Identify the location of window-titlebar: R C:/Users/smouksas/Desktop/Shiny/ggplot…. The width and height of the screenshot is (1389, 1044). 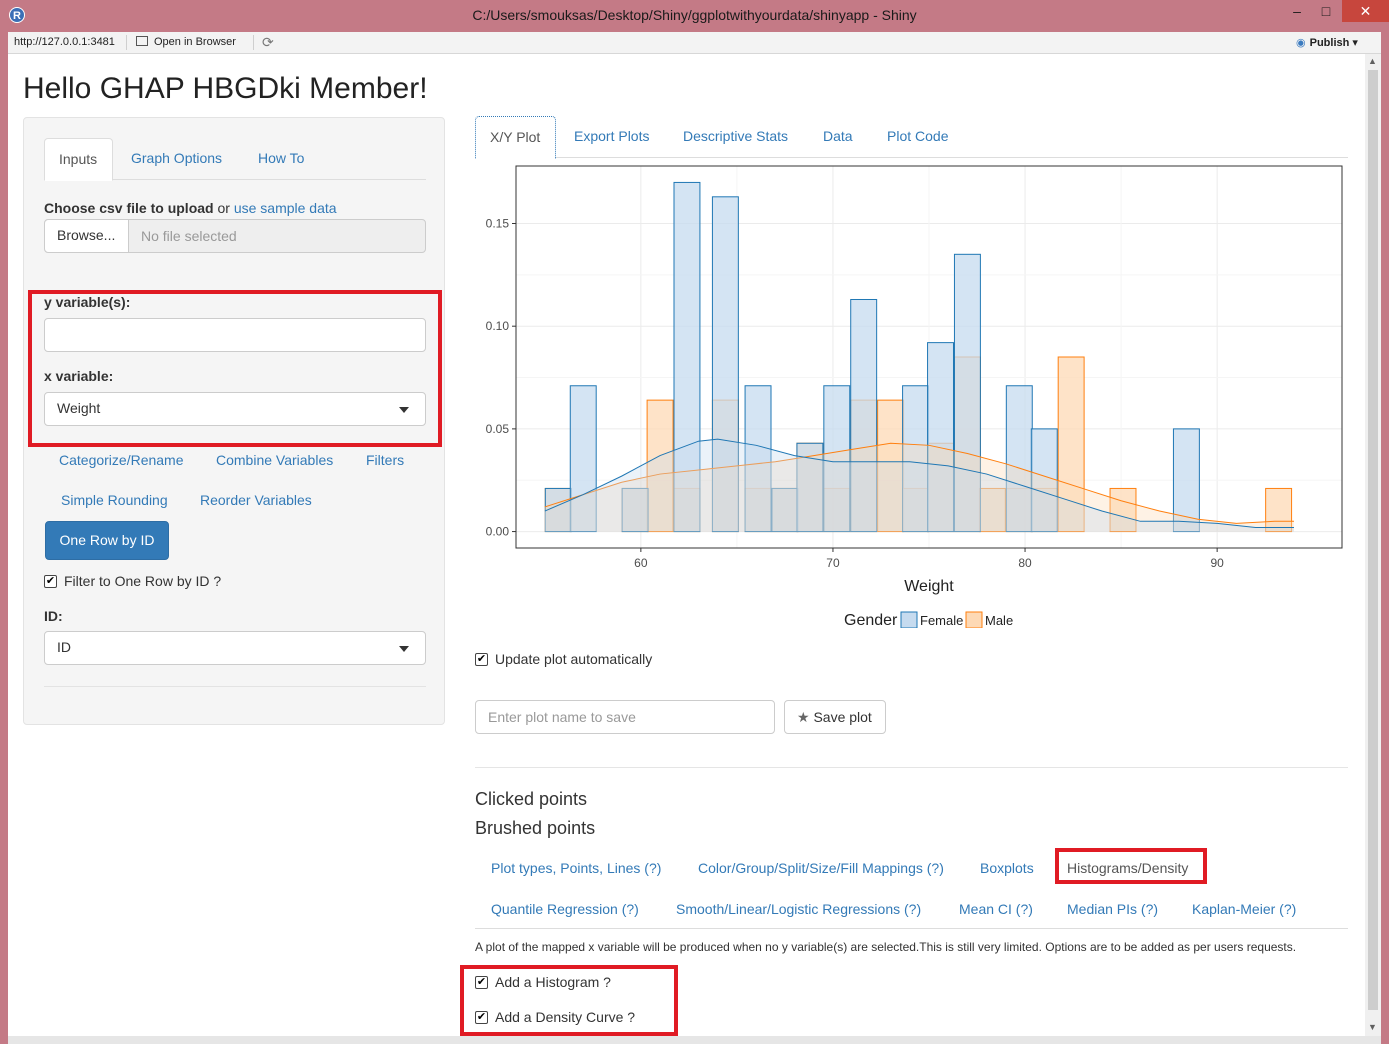
(694, 16).